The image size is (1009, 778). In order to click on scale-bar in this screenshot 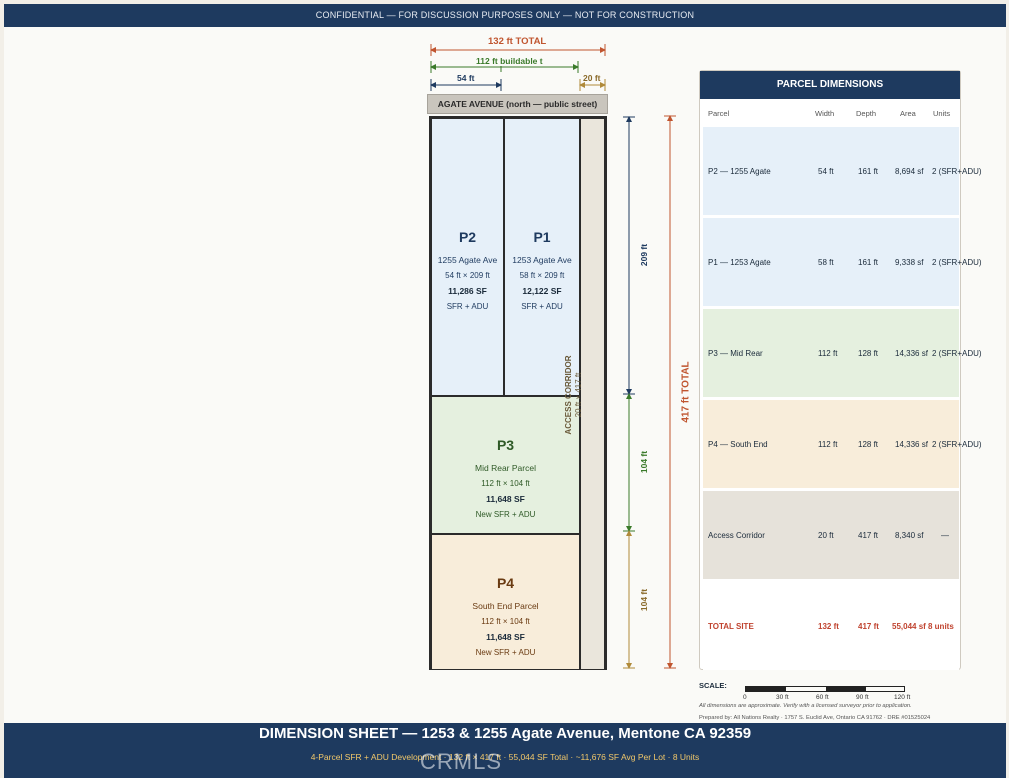, I will do `click(825, 689)`.